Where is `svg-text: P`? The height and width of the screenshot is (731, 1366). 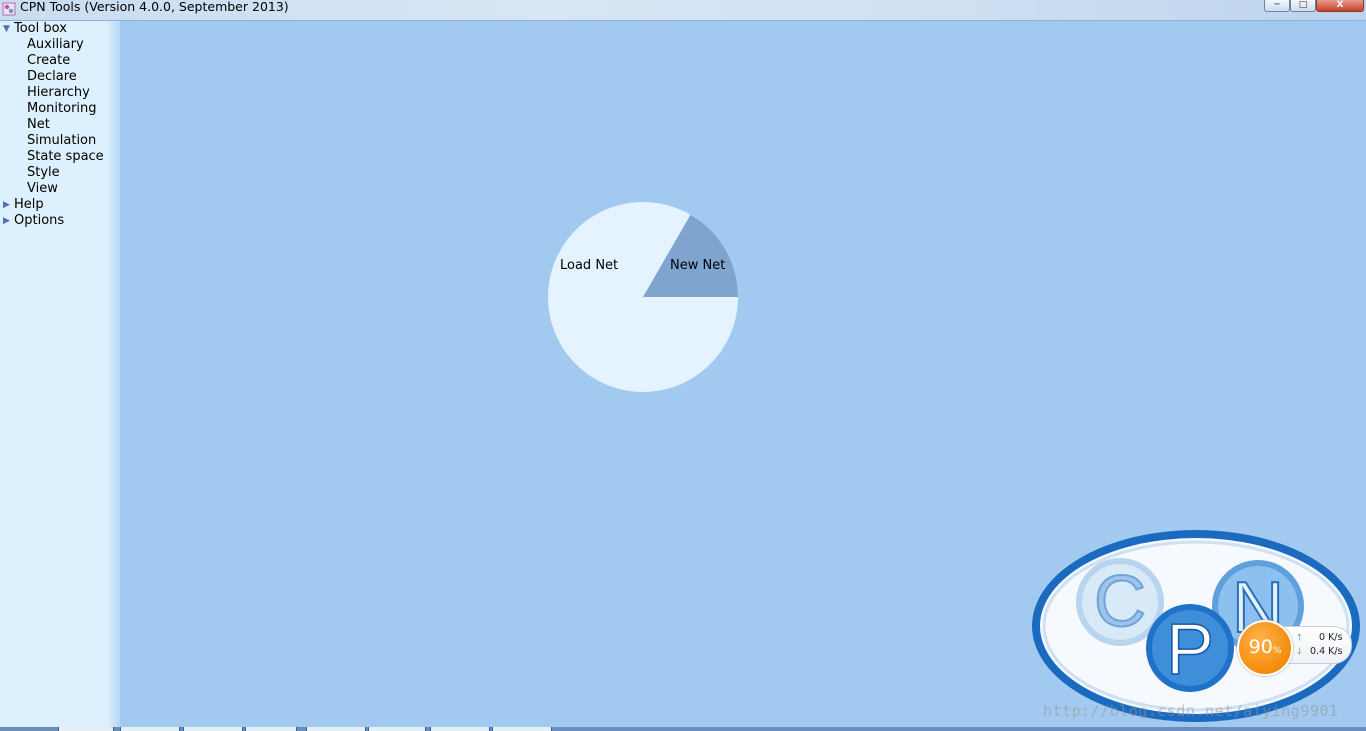
svg-text: P is located at coordinates (1190, 650).